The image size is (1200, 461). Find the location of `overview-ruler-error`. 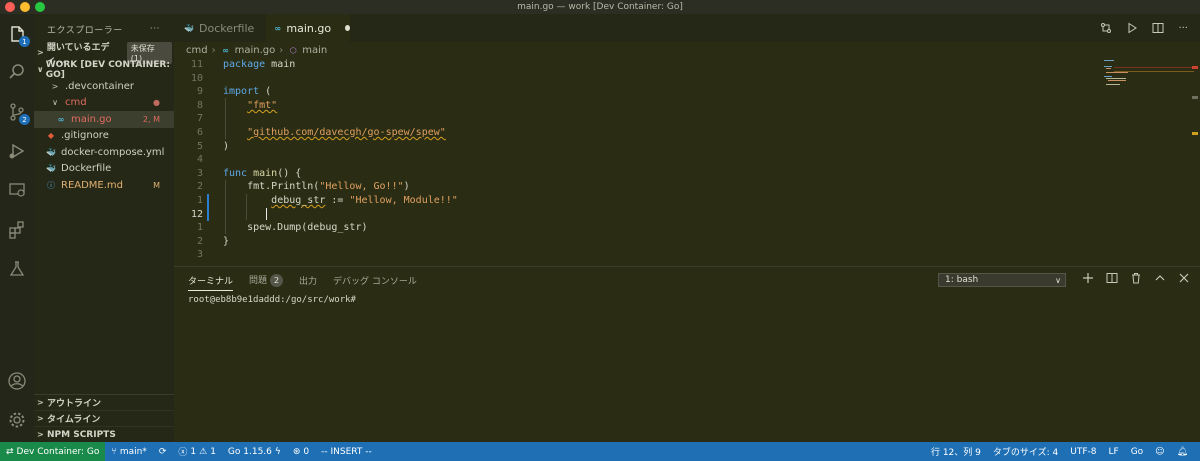

overview-ruler-error is located at coordinates (1195, 67).